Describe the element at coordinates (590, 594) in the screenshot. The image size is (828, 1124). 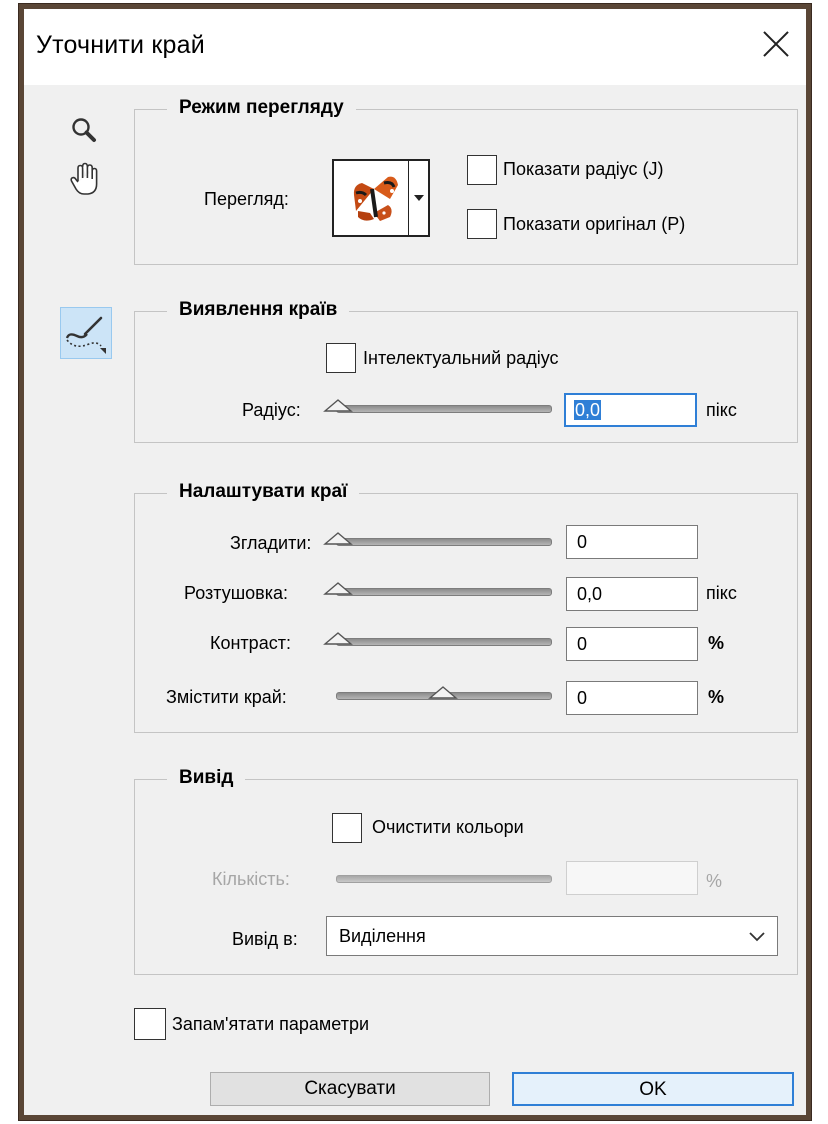
I see `feather-value: 0,0` at that location.